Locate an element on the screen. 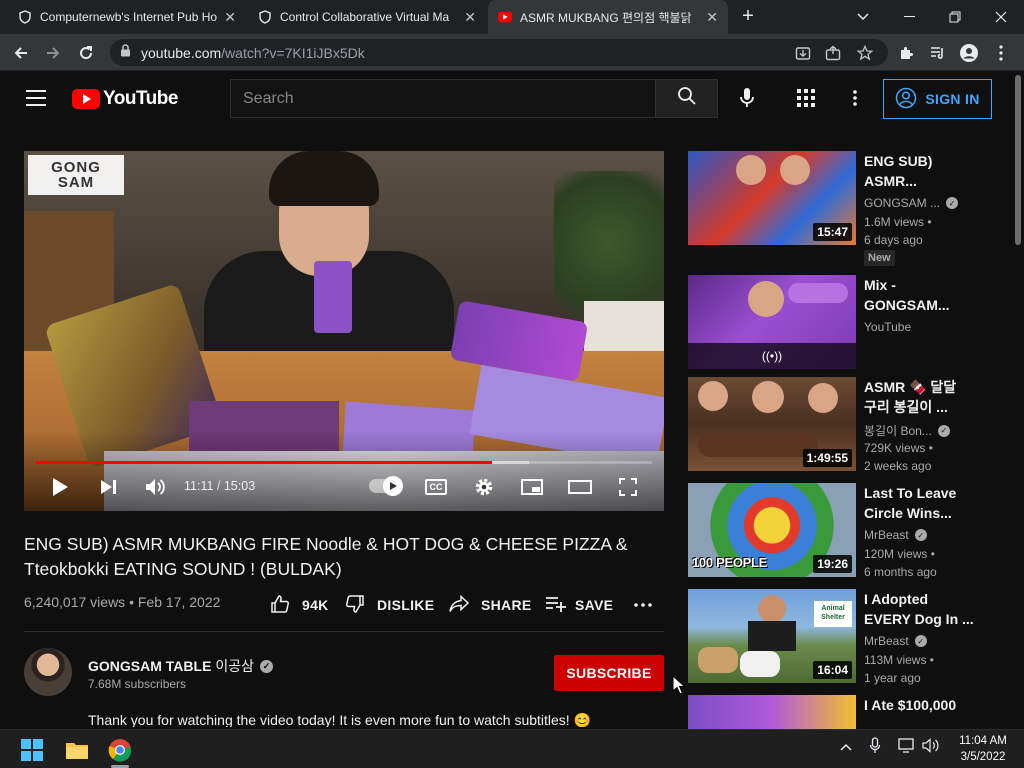 The width and height of the screenshot is (1024, 768). sign-in-label: SIGN IN is located at coordinates (952, 99).